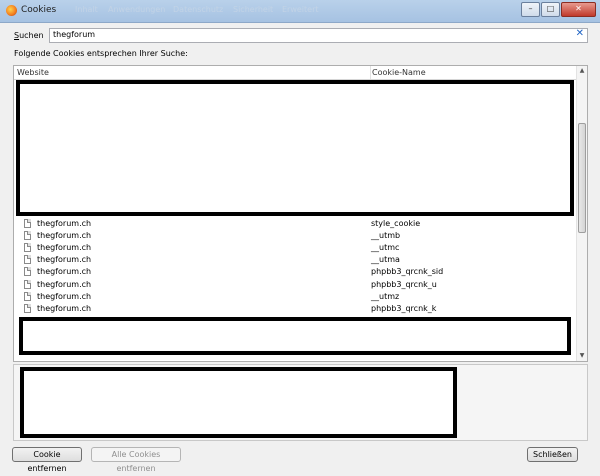  What do you see at coordinates (31, 35) in the screenshot?
I see `search-label-text: uchen` at bounding box center [31, 35].